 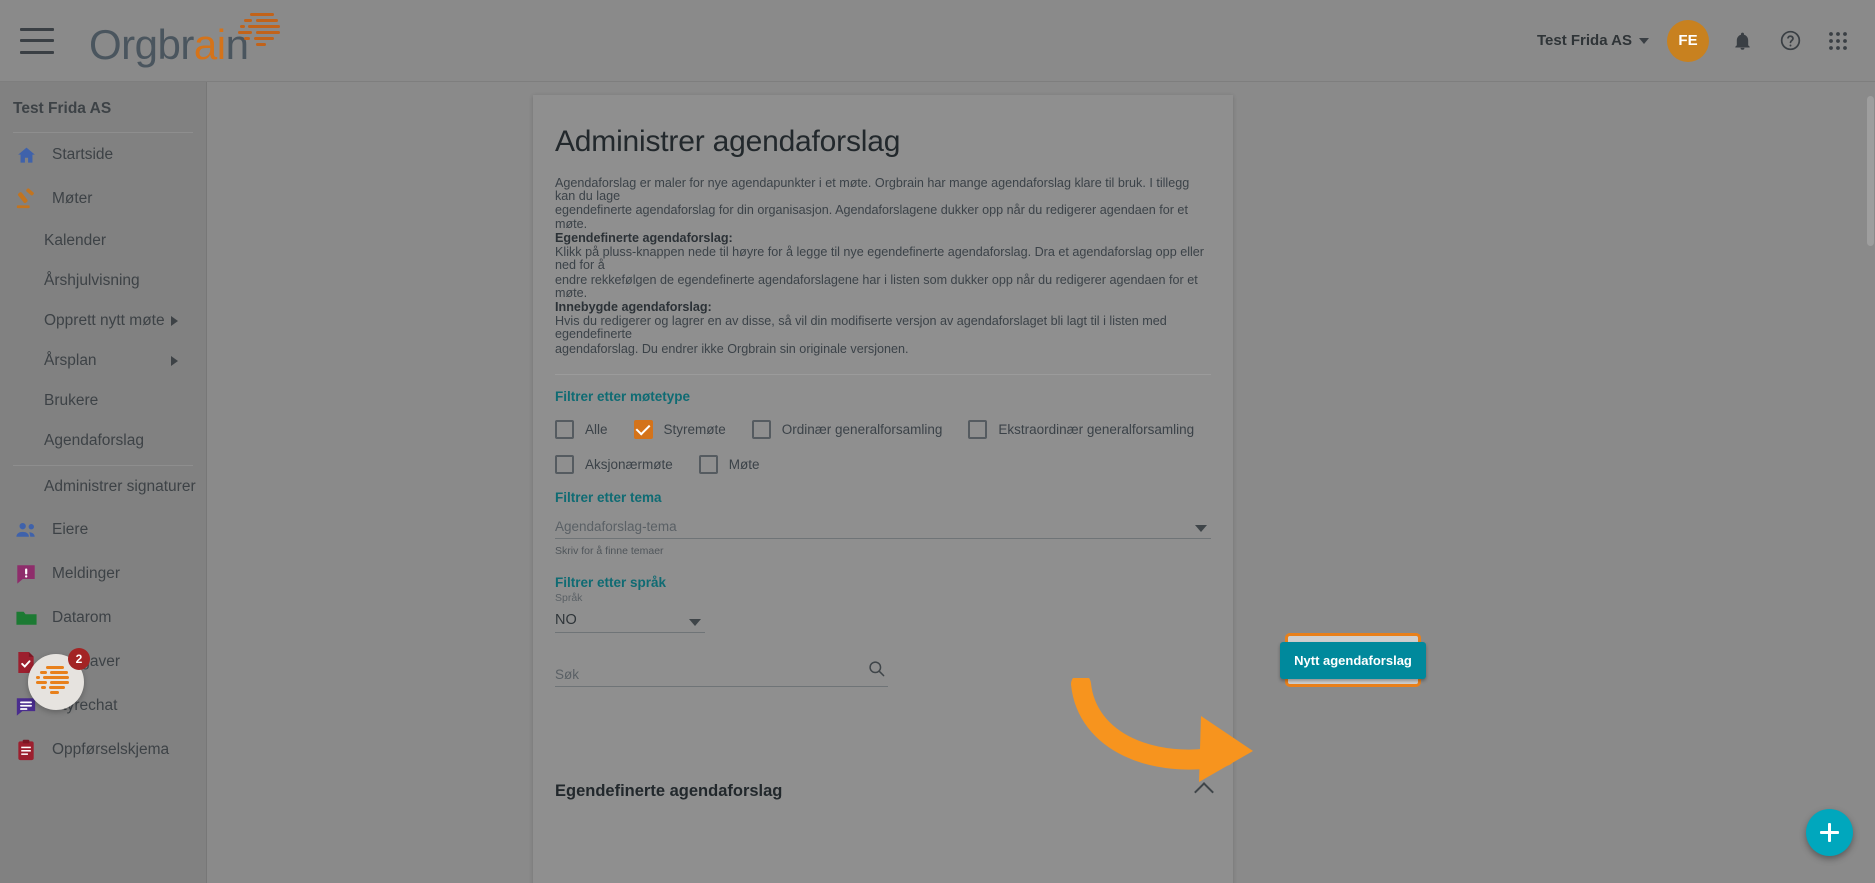 What do you see at coordinates (679, 429) in the screenshot?
I see `checkbox-styremote: Styremøte` at bounding box center [679, 429].